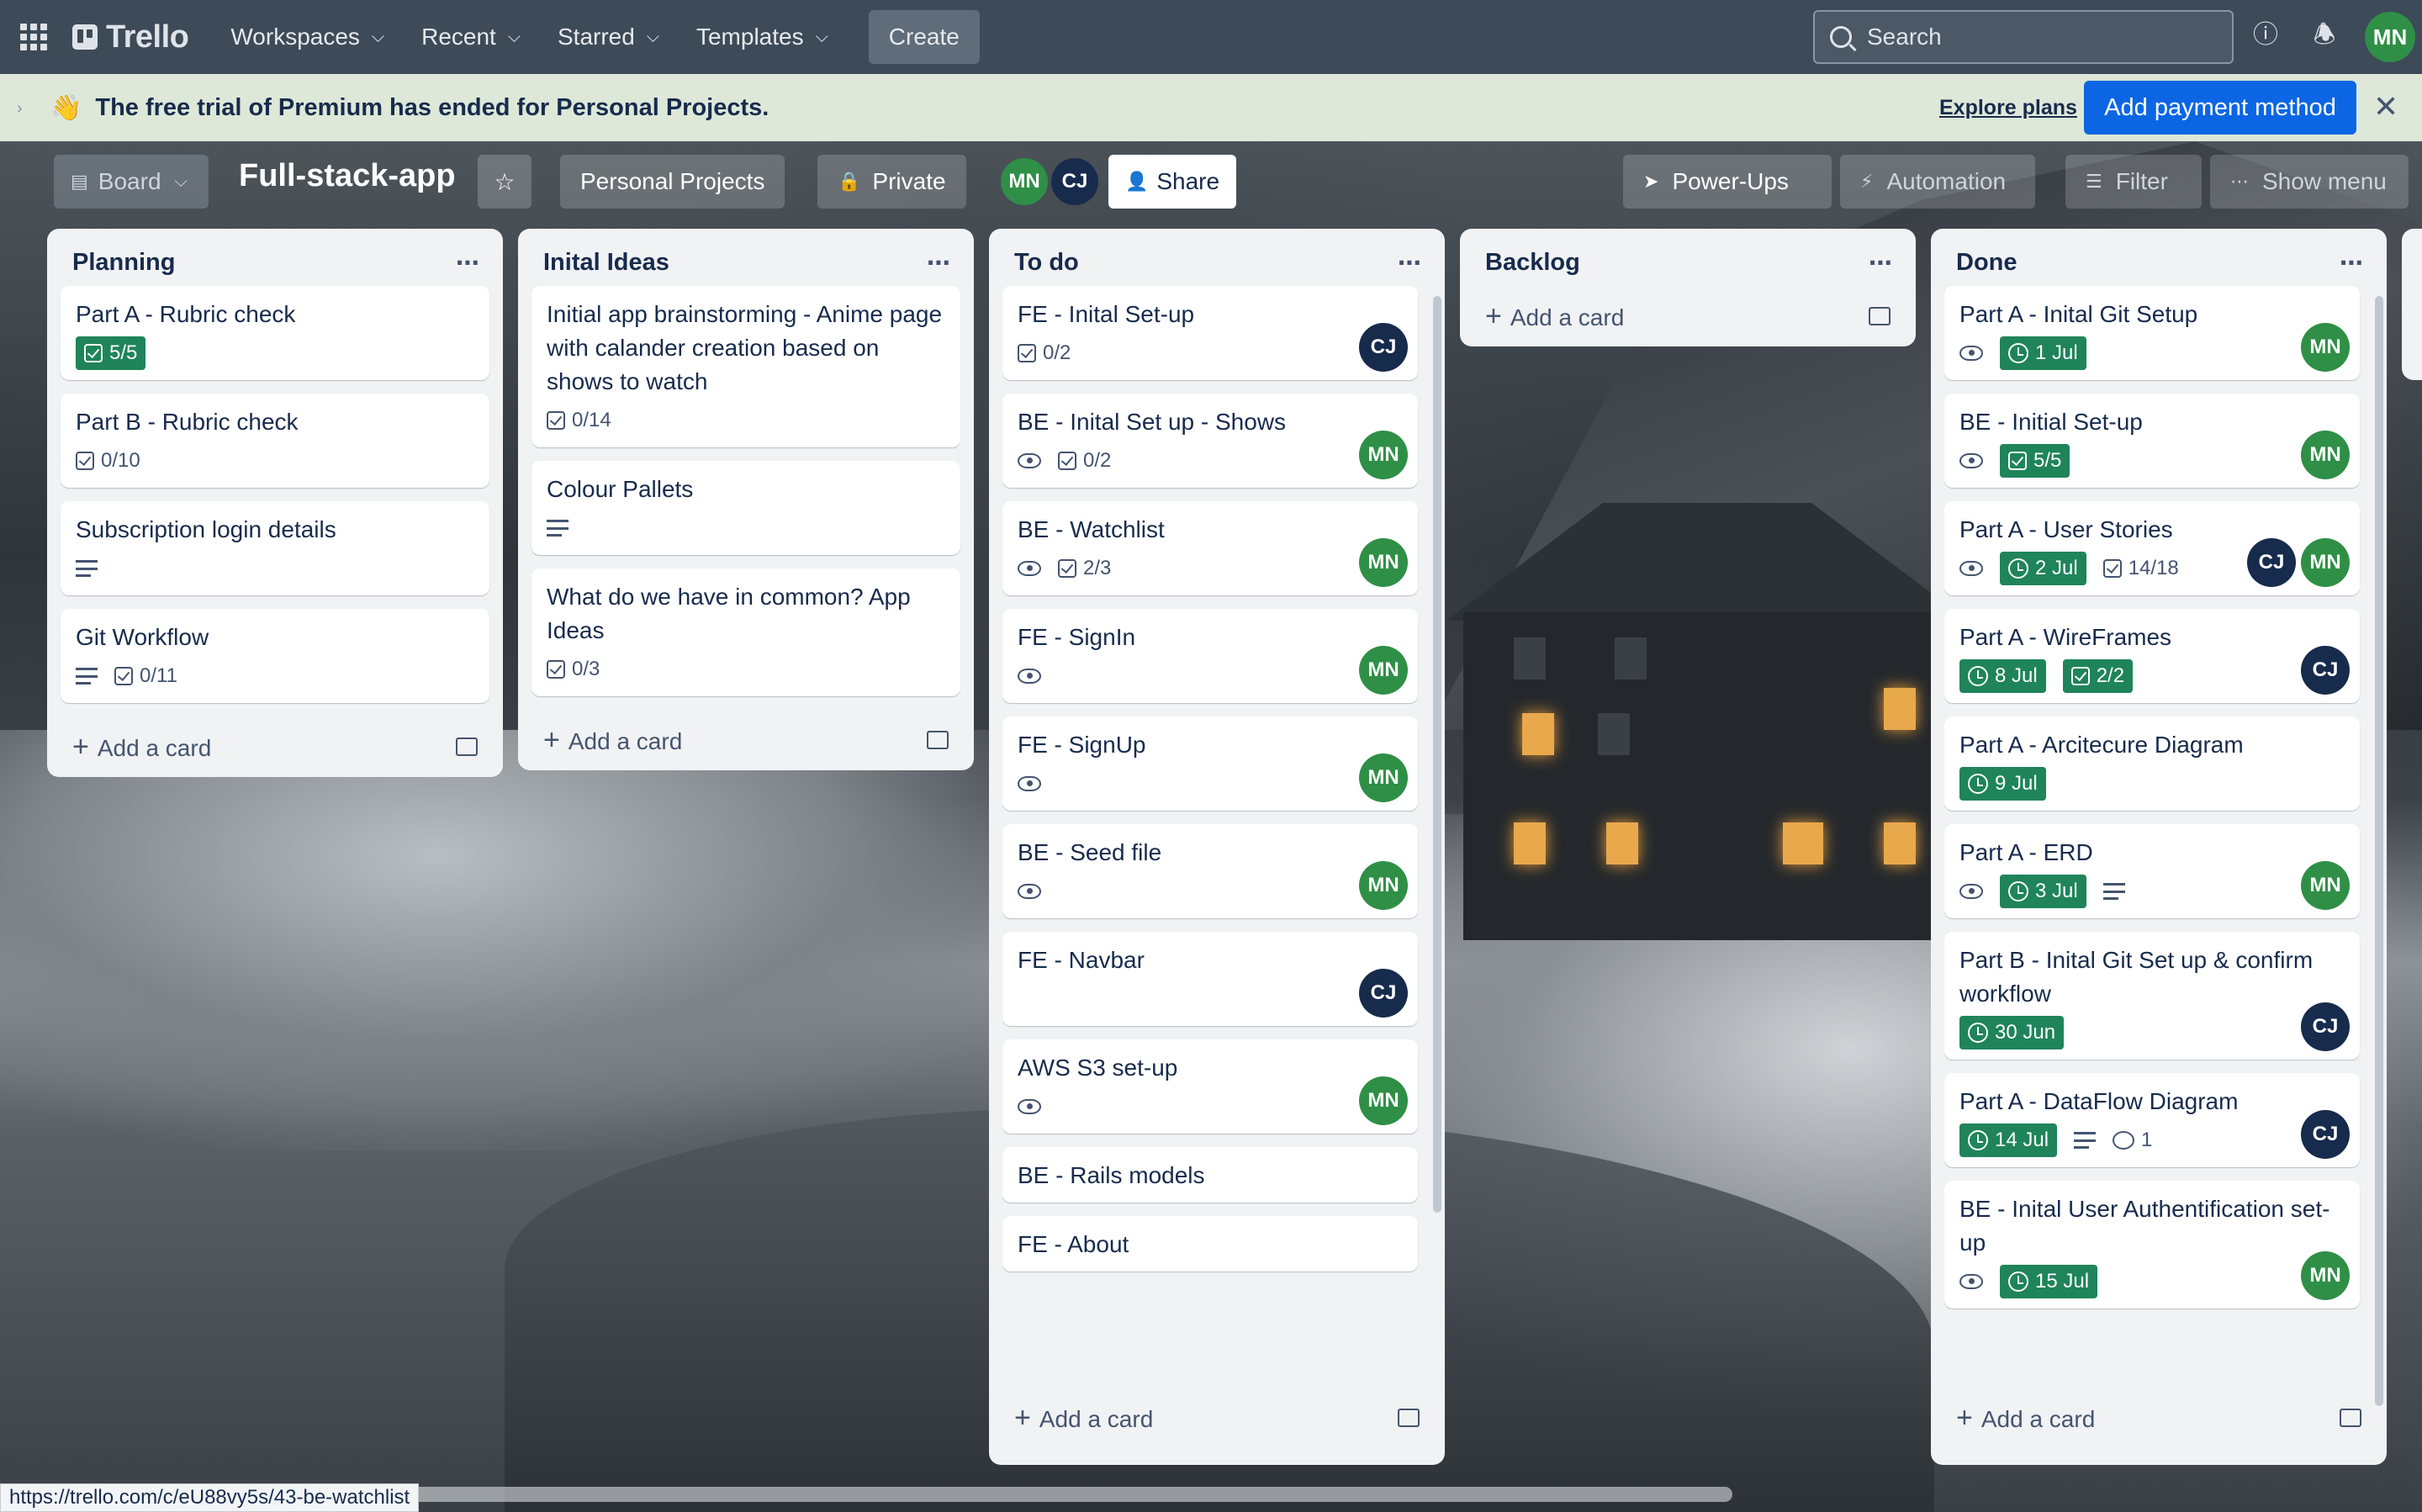 This screenshot has height=1512, width=2422. I want to click on add-payment-method-button: Add payment method, so click(2220, 108).